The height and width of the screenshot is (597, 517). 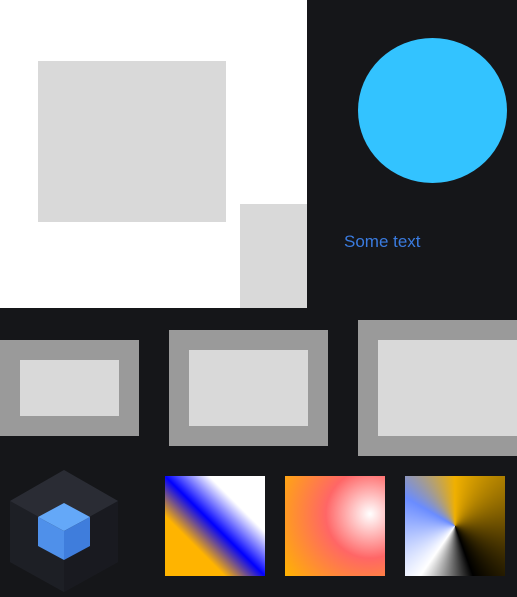 I want to click on cube-logo-icon, so click(x=64, y=531).